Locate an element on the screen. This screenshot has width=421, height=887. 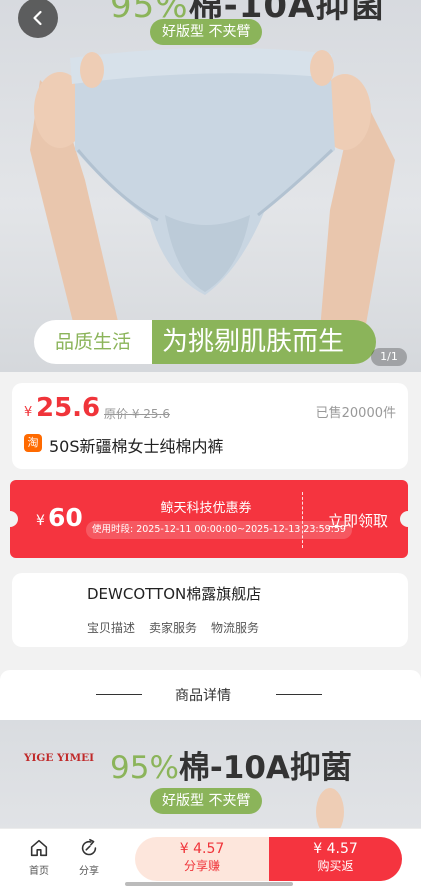
store-tag-description: 宝贝描述 is located at coordinates (111, 628).